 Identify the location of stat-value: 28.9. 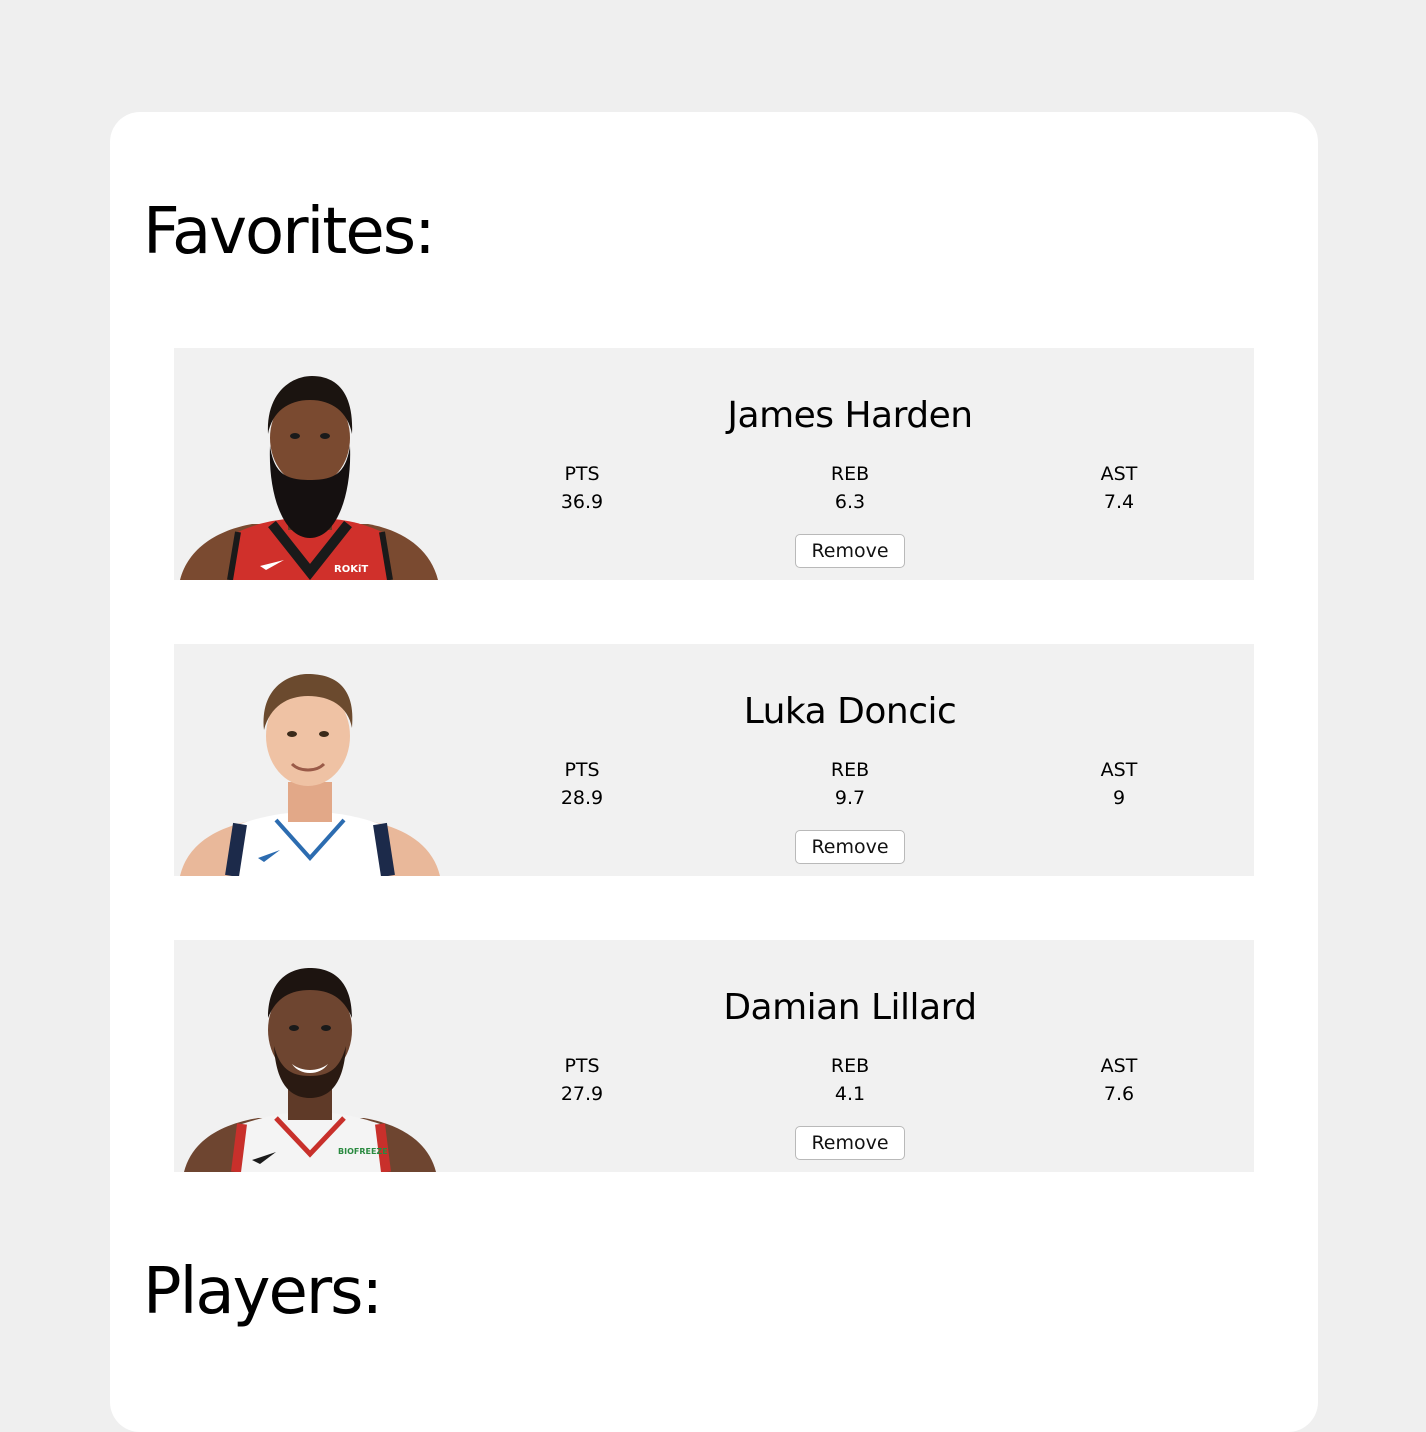
(582, 798).